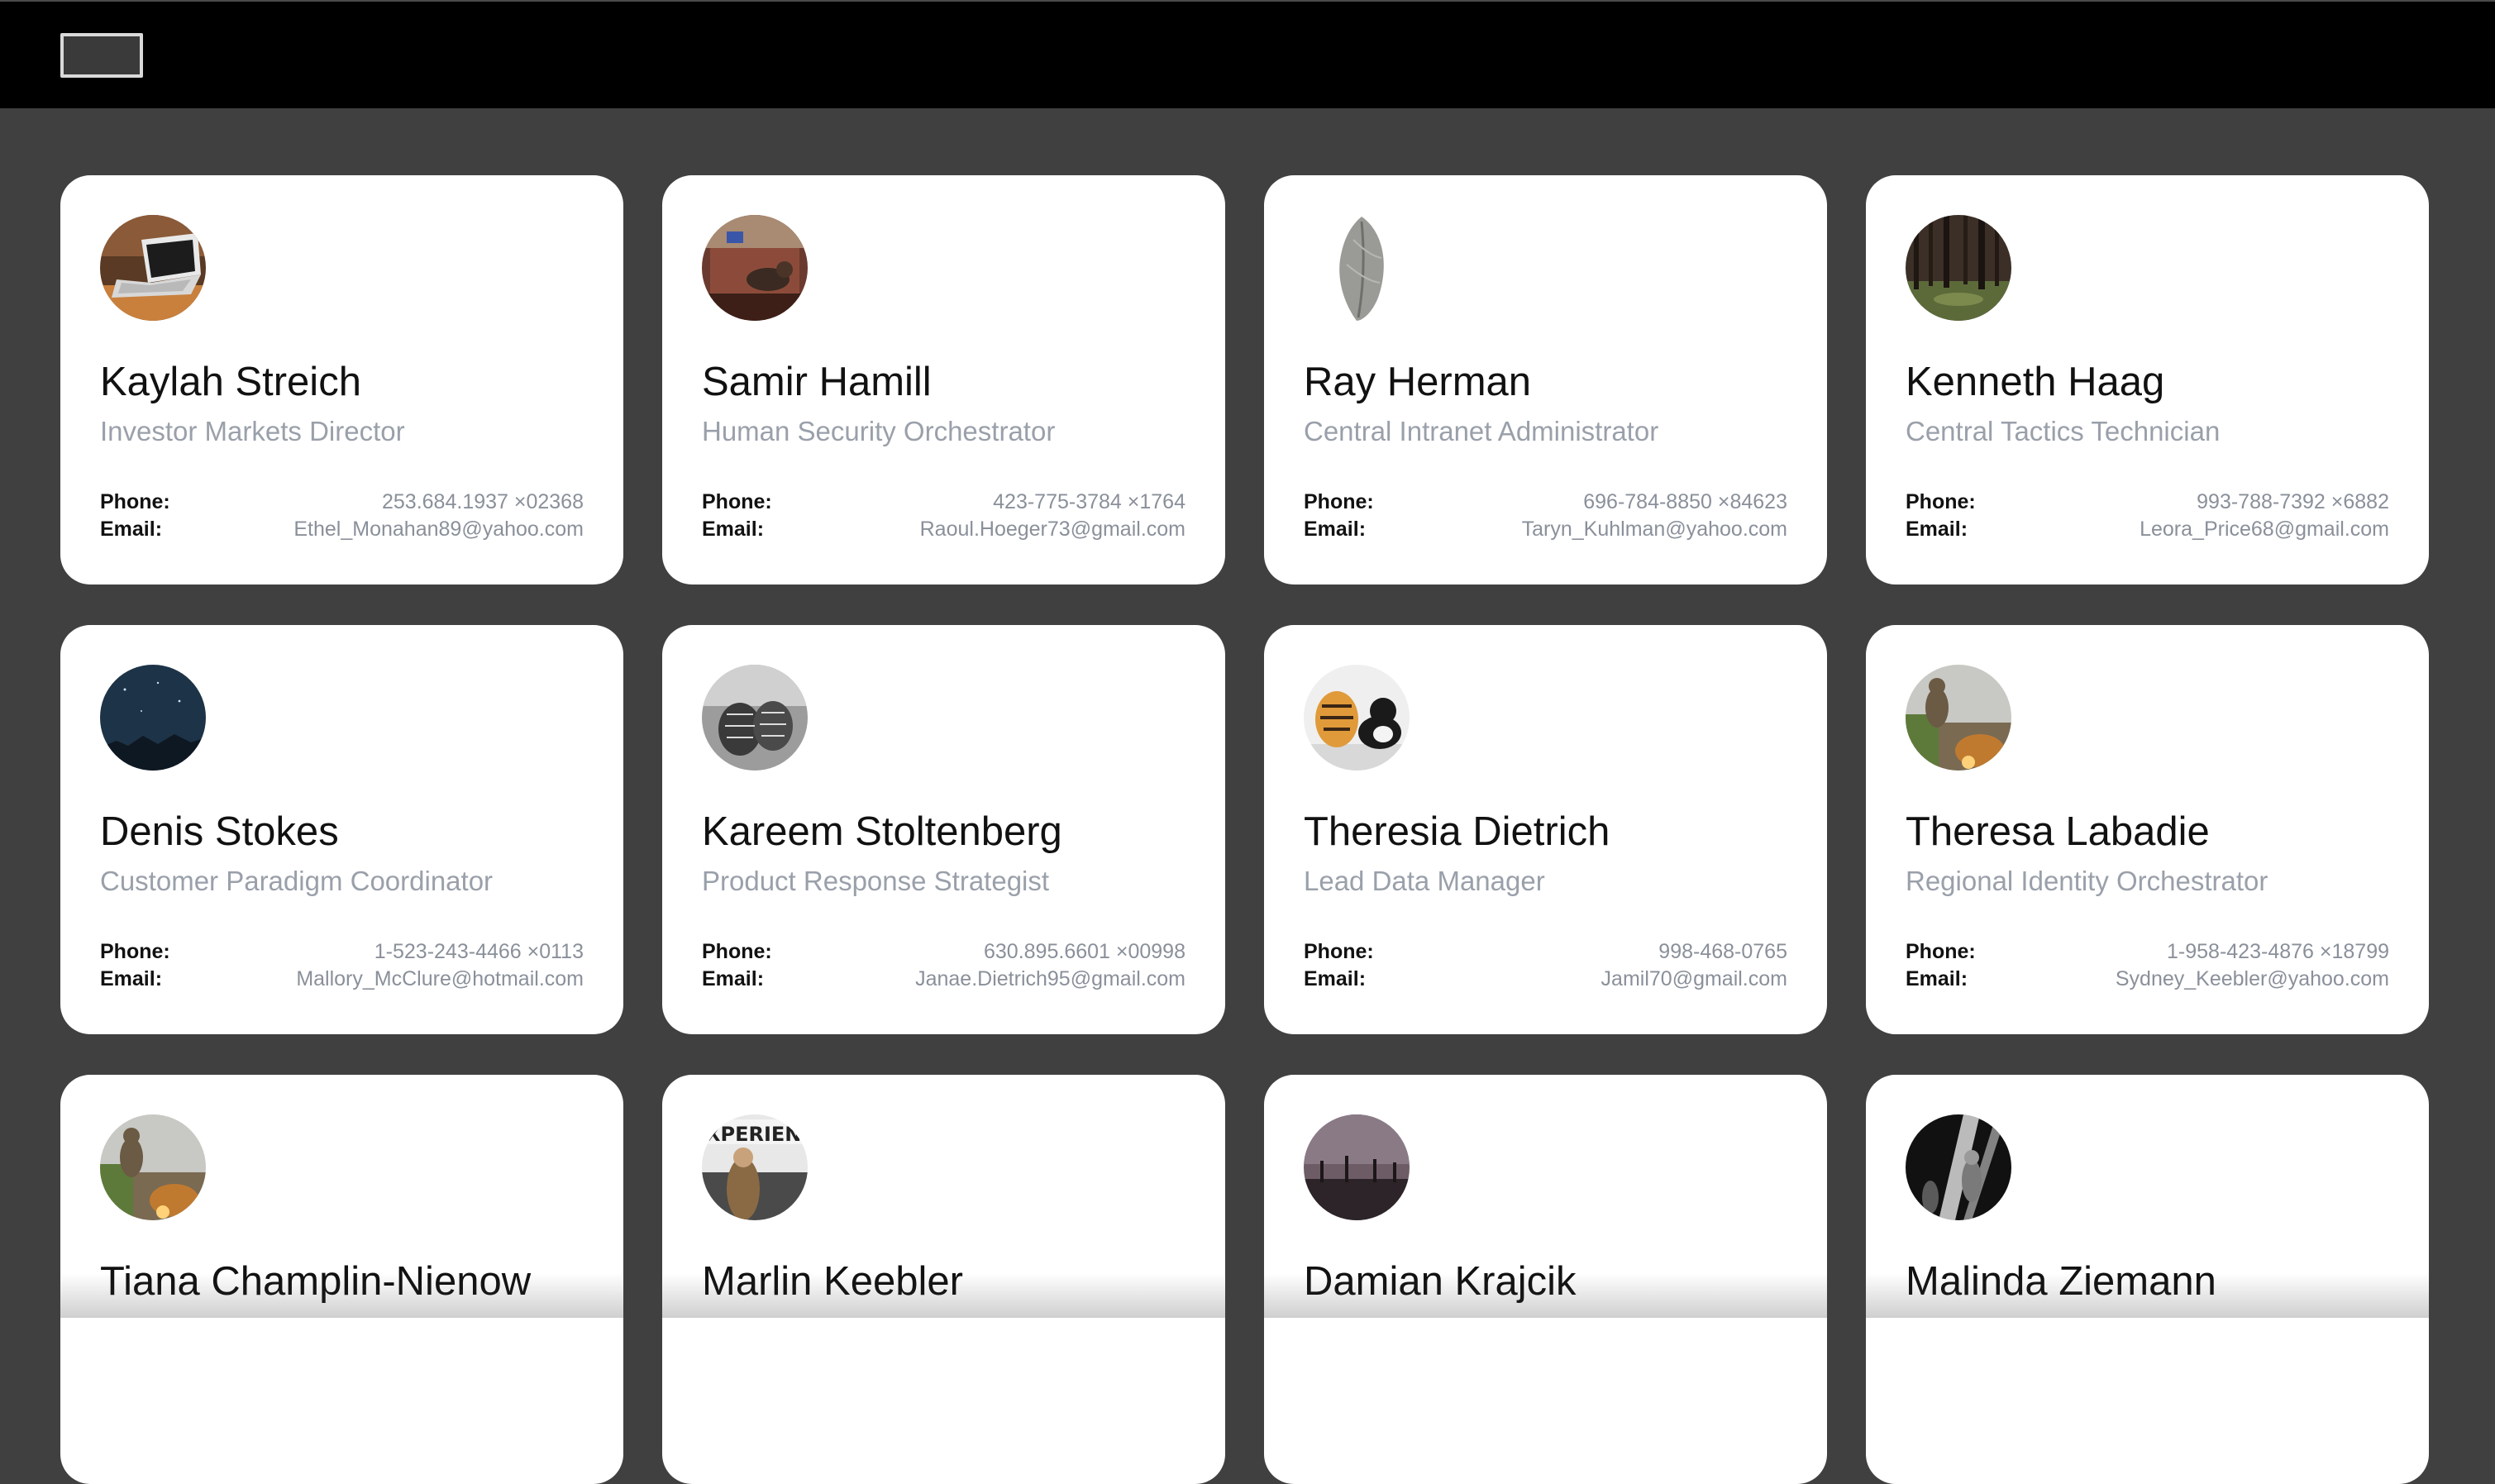  What do you see at coordinates (1457, 832) in the screenshot?
I see `contact-name: Theresia Dietrich` at bounding box center [1457, 832].